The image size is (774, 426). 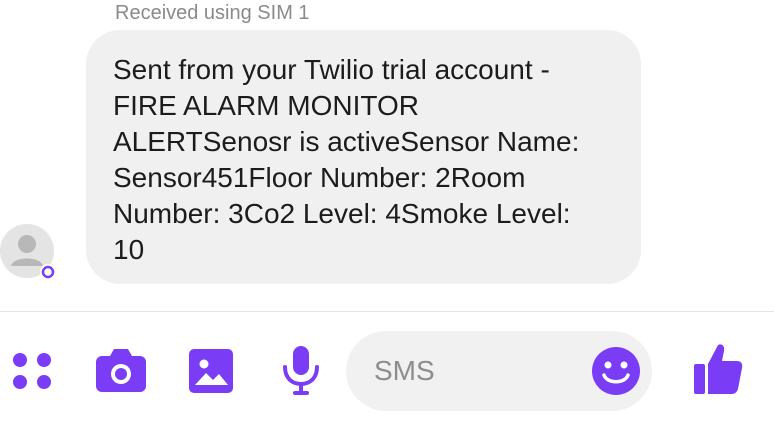 I want to click on apps-dots-icon, so click(x=32, y=374).